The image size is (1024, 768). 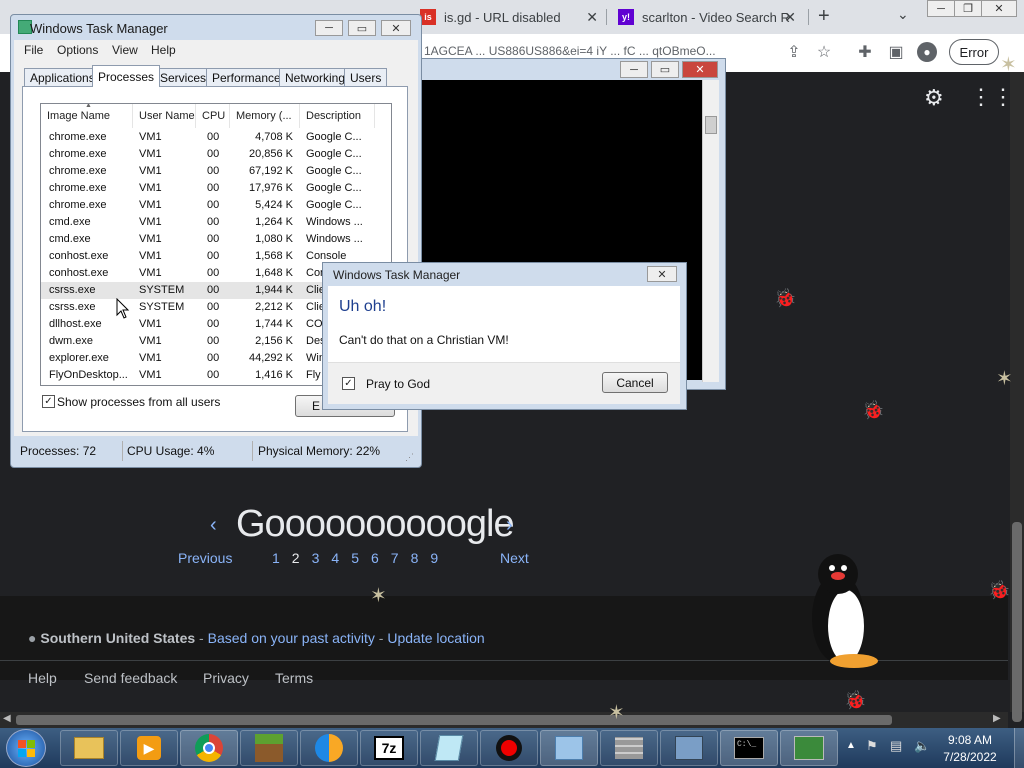 What do you see at coordinates (510, 17) in the screenshot?
I see `tab-isgd: is is.gd - URL disabled ✕` at bounding box center [510, 17].